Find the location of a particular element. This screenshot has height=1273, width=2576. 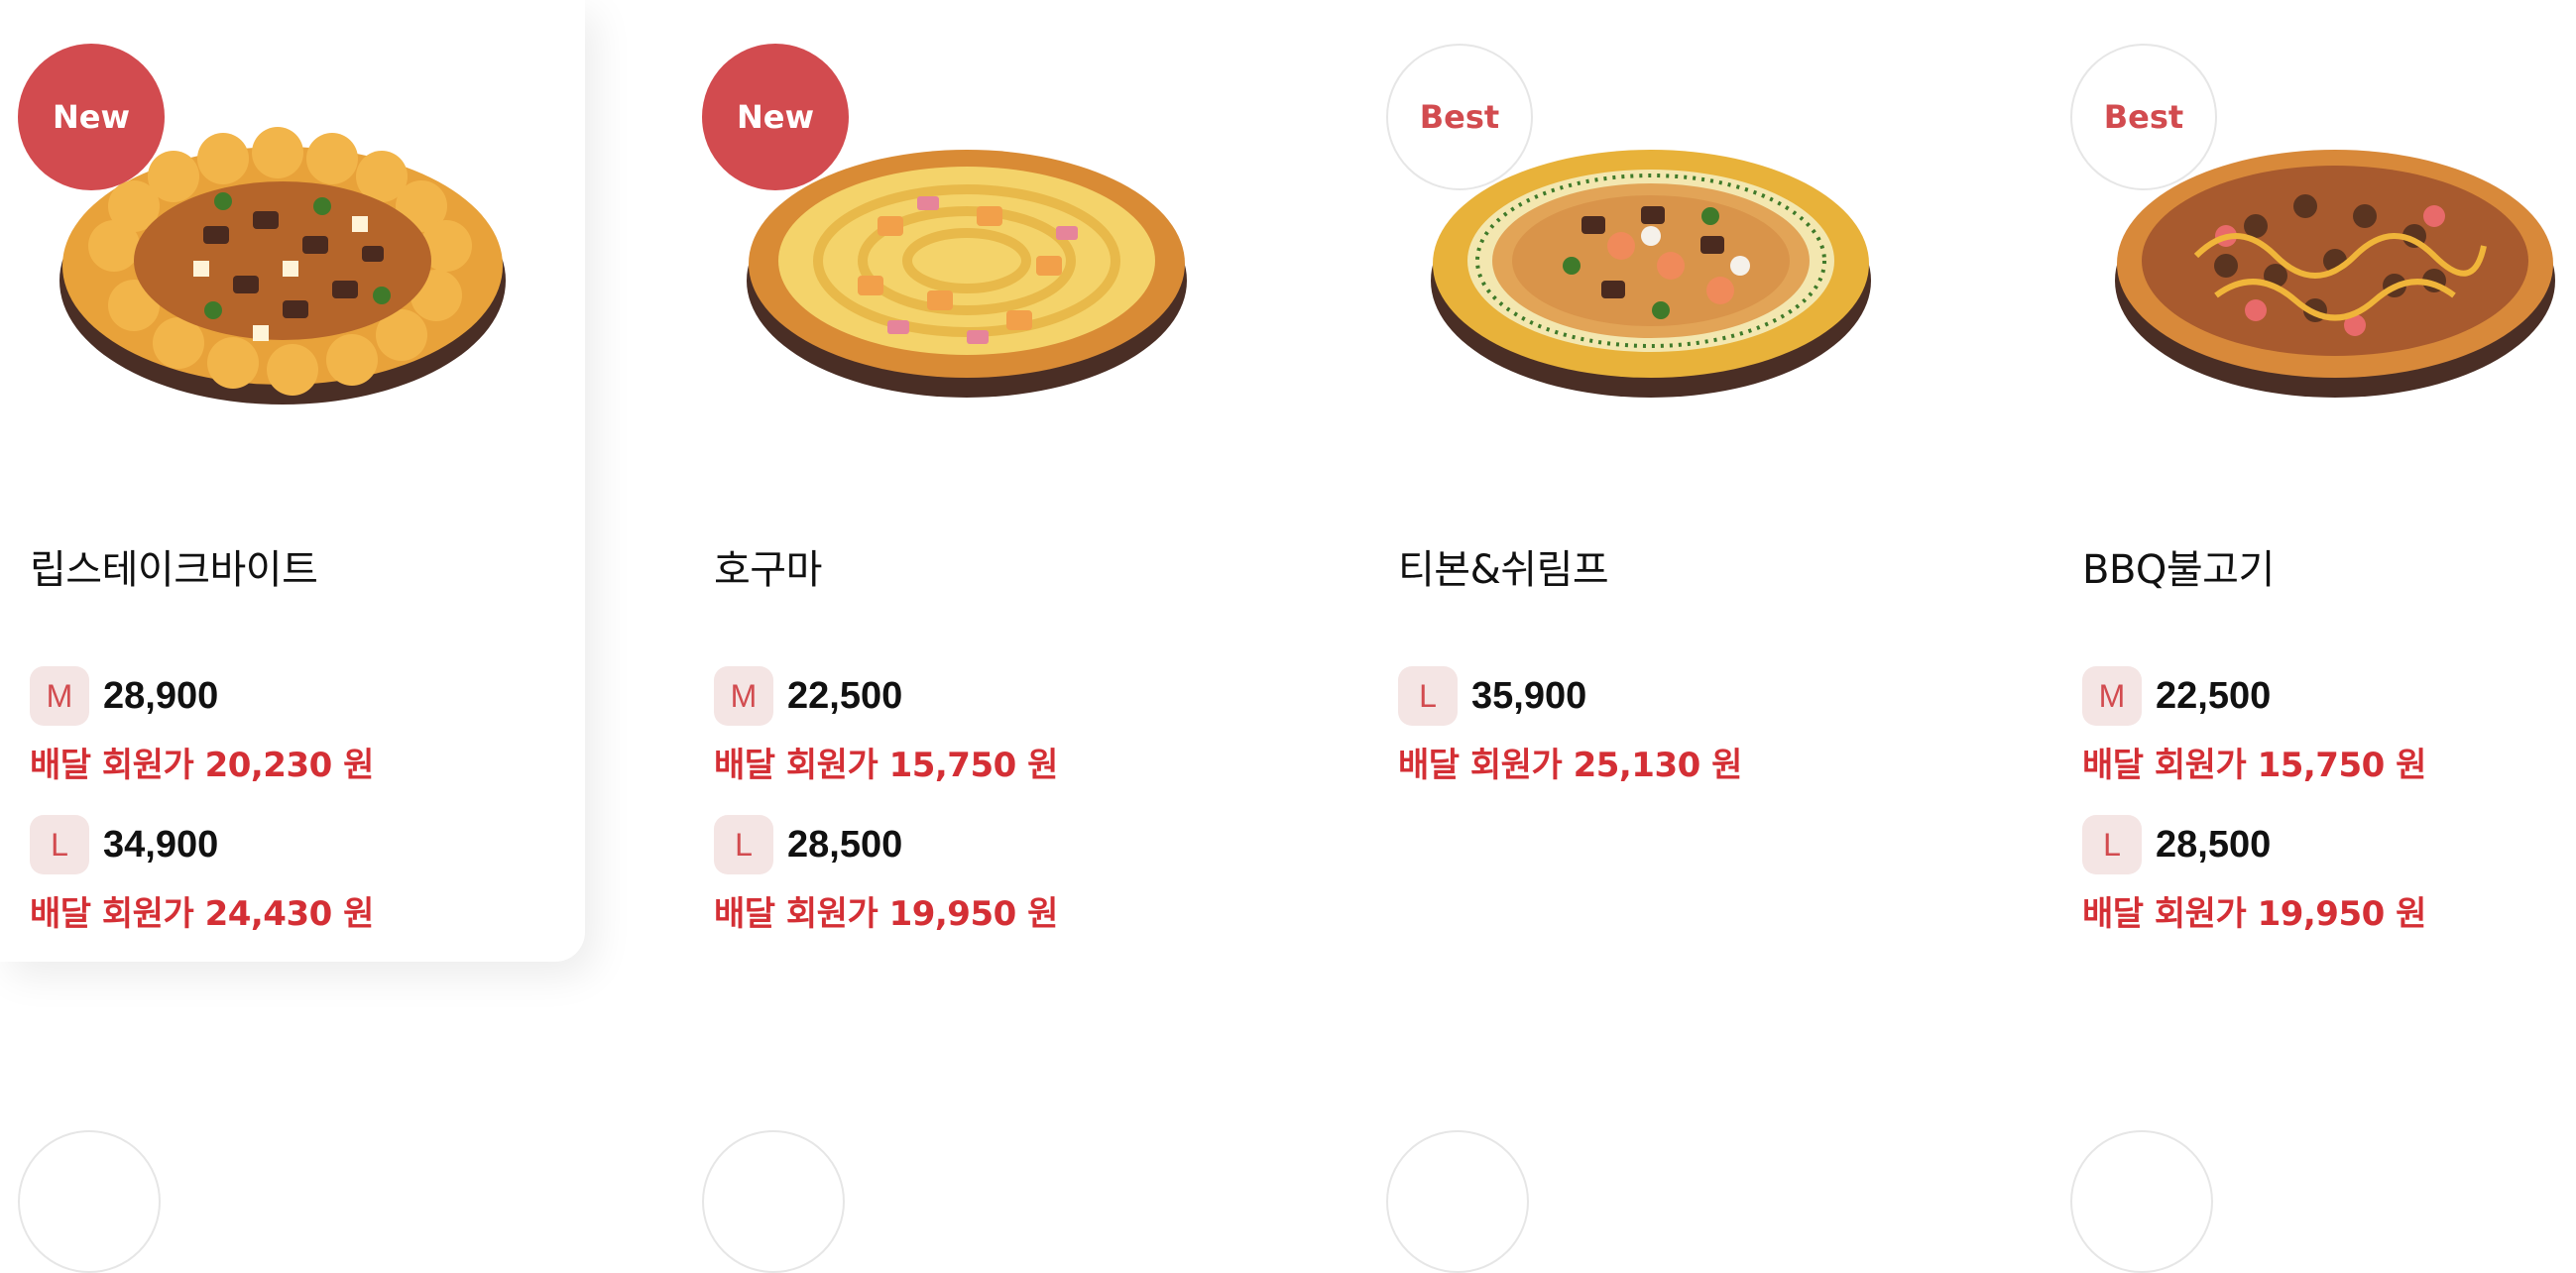

price-row-l: L 35,900 is located at coordinates (1492, 696).